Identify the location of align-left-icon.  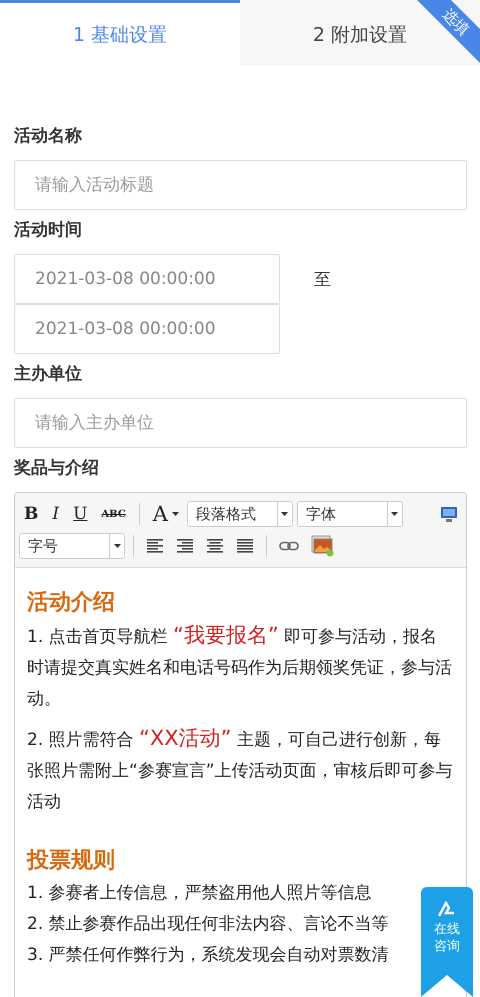
(155, 546).